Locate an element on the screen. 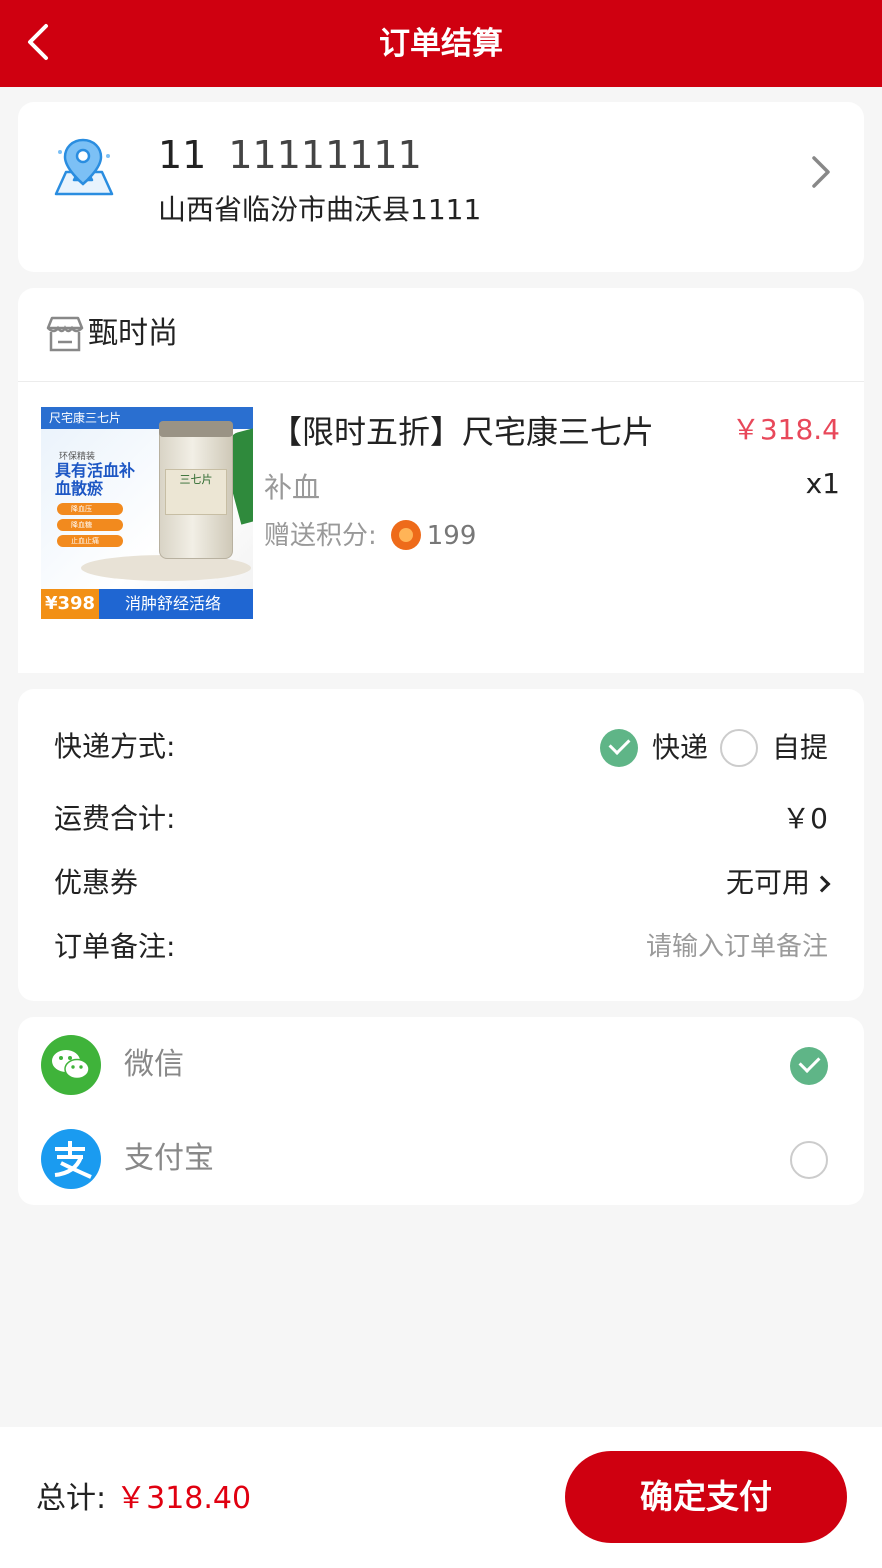 Image resolution: width=882 pixels, height=1568 pixels. recipient-name: 11 is located at coordinates (182, 155).